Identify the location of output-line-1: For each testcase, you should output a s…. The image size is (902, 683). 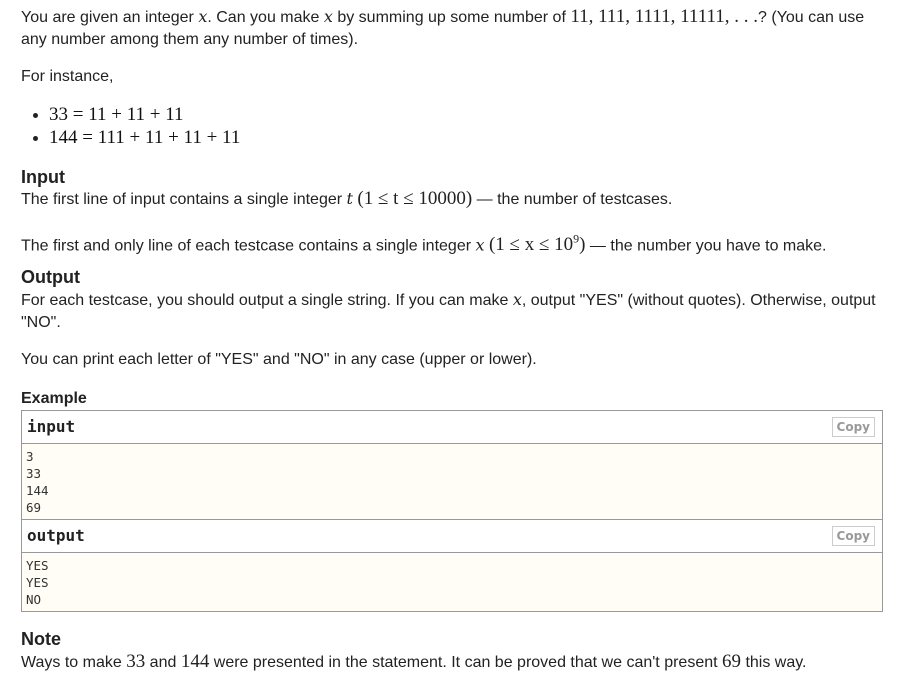
(452, 311).